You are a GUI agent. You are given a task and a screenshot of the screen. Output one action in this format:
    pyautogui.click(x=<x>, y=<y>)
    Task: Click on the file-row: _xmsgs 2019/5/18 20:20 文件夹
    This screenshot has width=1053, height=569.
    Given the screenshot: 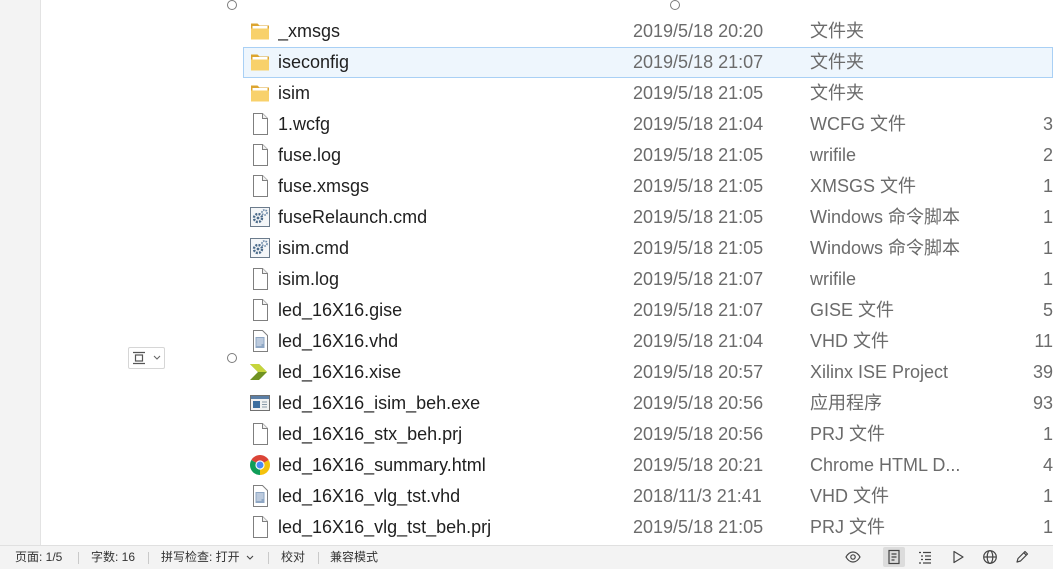 What is the action you would take?
    pyautogui.click(x=648, y=31)
    